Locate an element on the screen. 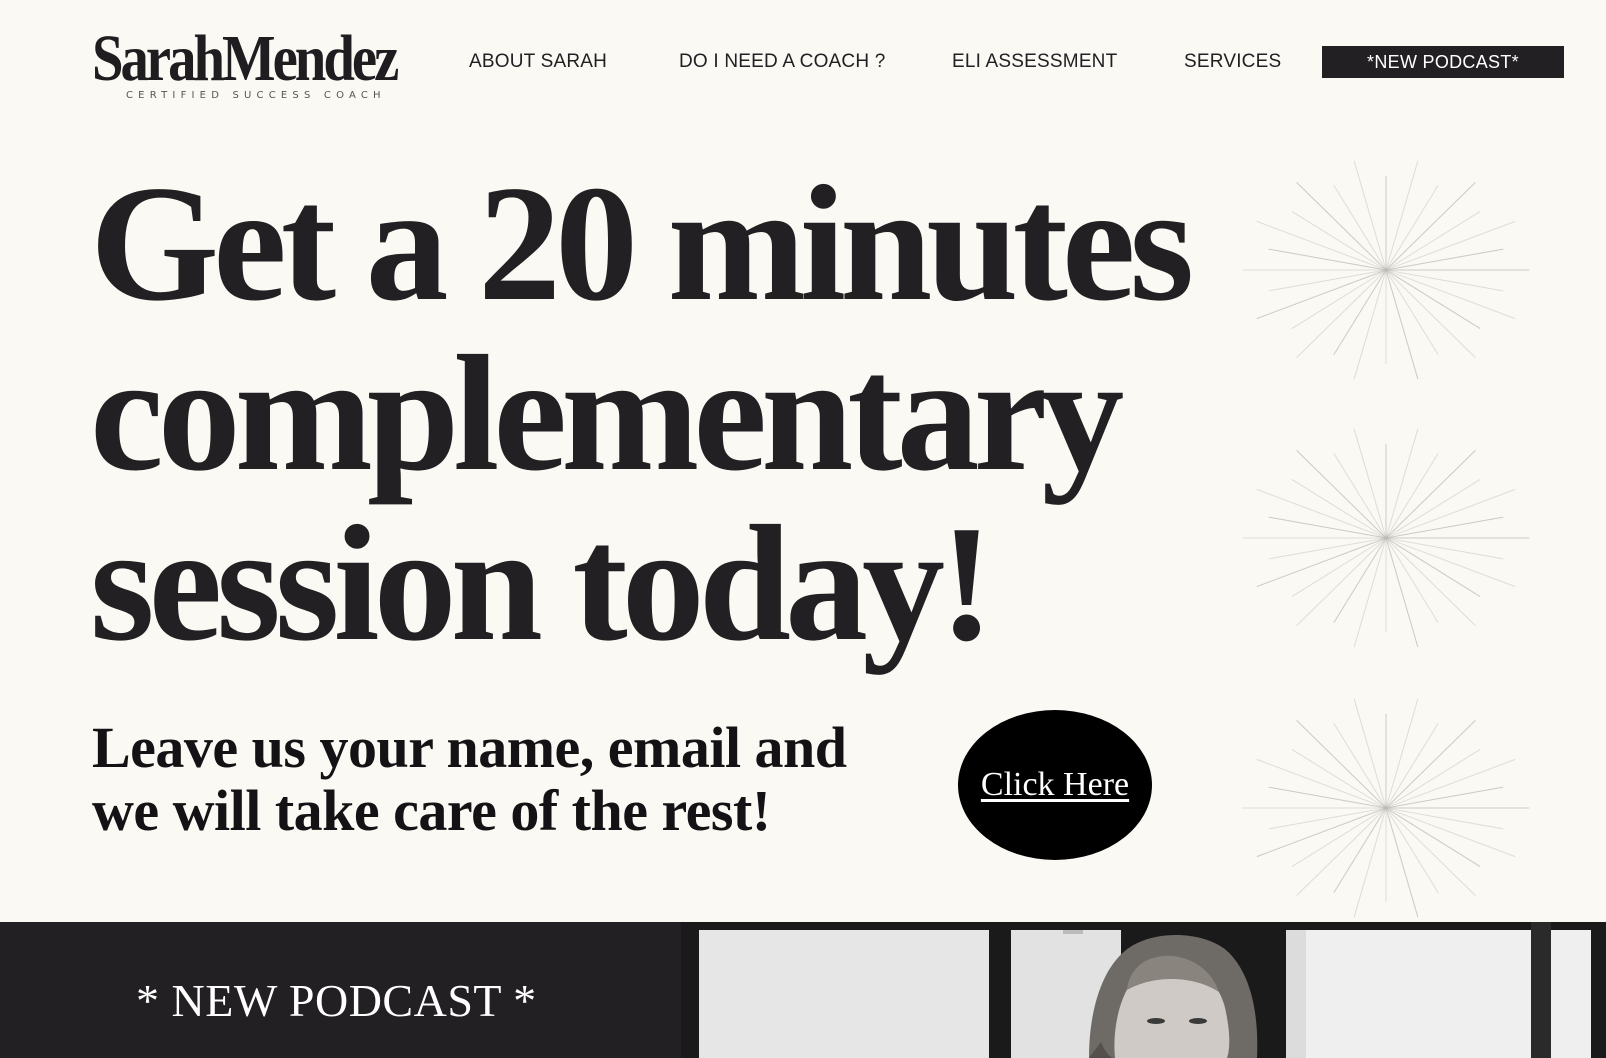 Image resolution: width=1606 pixels, height=1058 pixels. logo: SarahMendez CERTIFIED SUCCESS COACH is located at coordinates (257, 66).